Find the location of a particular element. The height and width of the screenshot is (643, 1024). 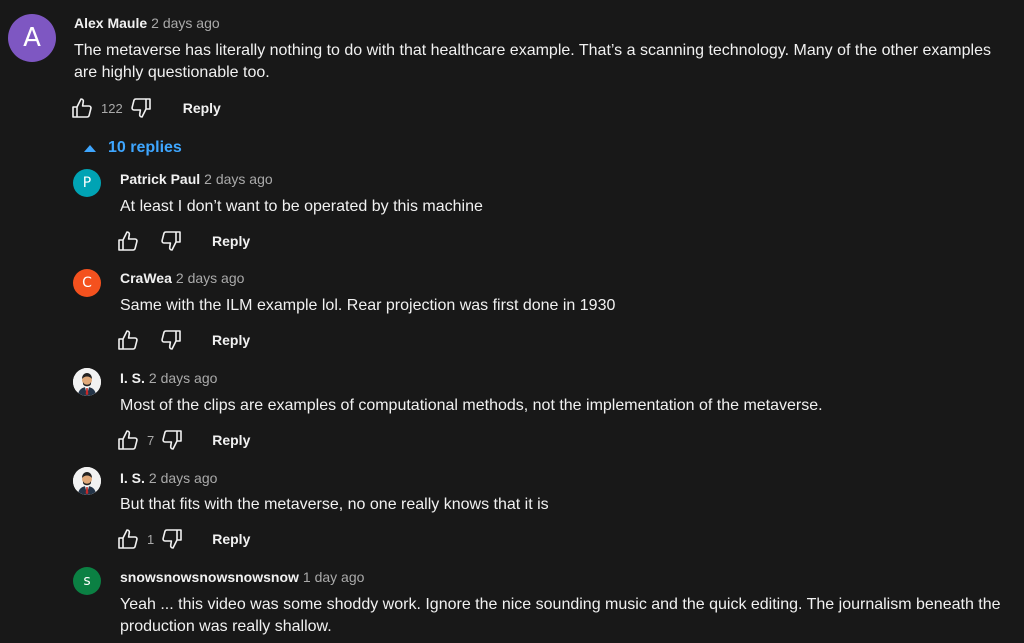

replies-count-label: 10 replies is located at coordinates (145, 147).